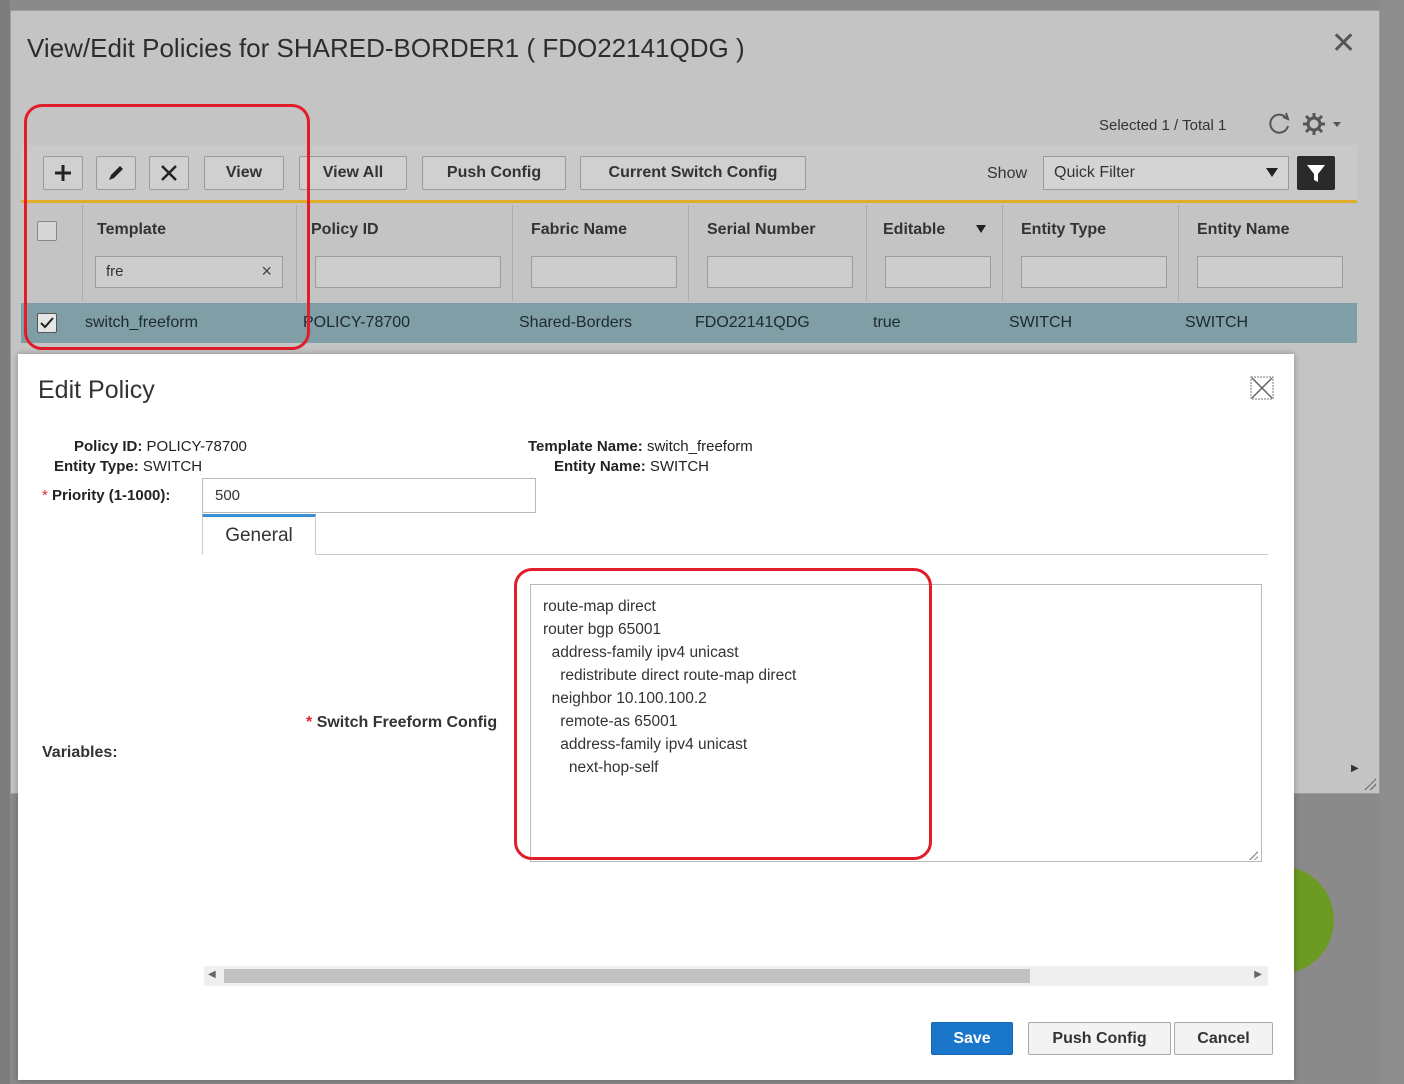 The width and height of the screenshot is (1404, 1084). Describe the element at coordinates (1064, 229) in the screenshot. I see `column-header-entity-type: Entity Type` at that location.